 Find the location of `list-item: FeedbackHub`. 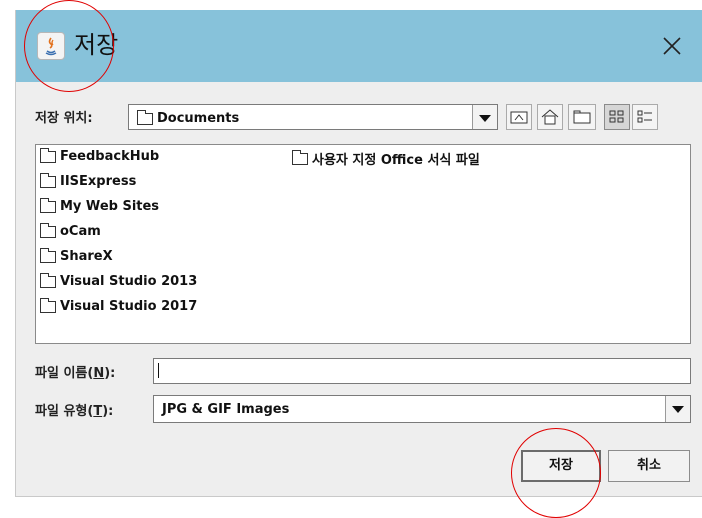

list-item: FeedbackHub is located at coordinates (99, 158).